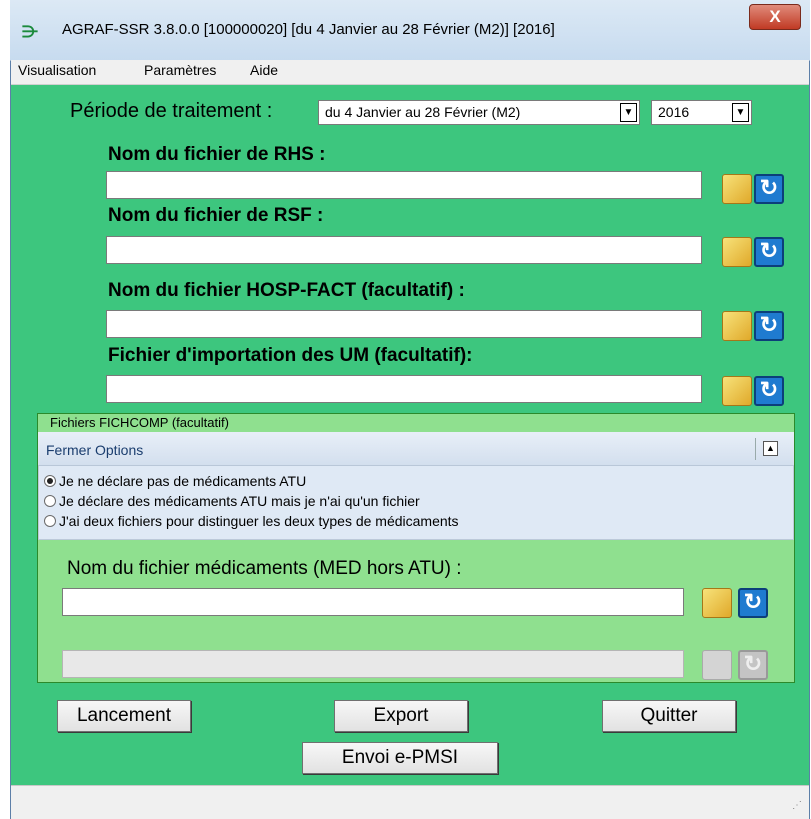  What do you see at coordinates (286, 290) in the screenshot?
I see `hosp-fact-label: Nom du fichier HOSP-FACT (facultatif) :` at bounding box center [286, 290].